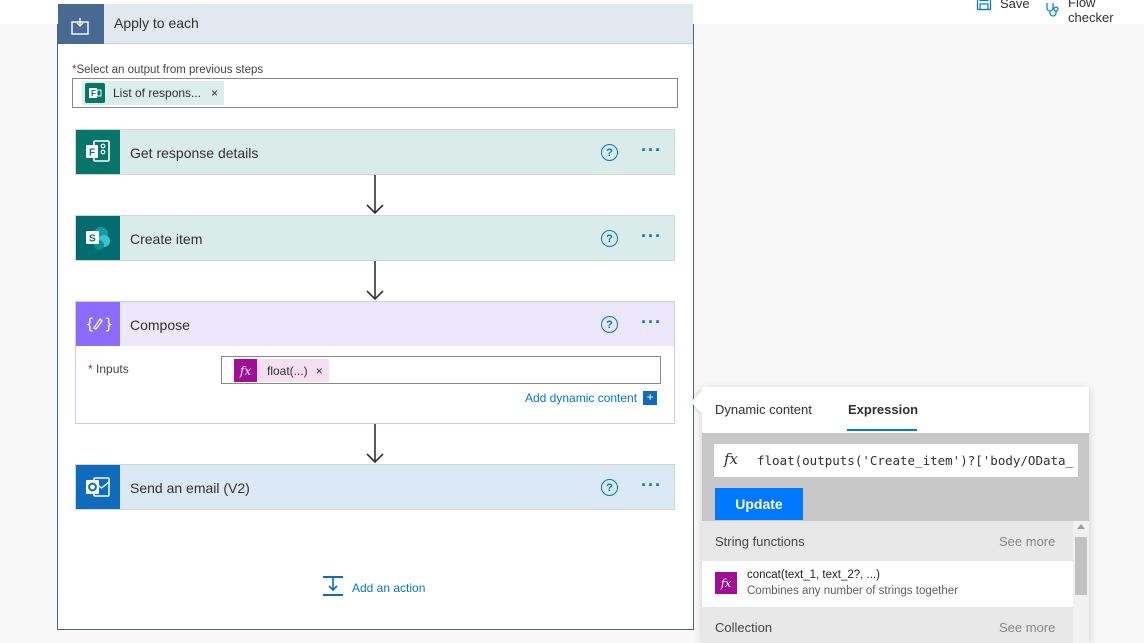 This screenshot has height=643, width=1144. I want to click on stethoscope-icon, so click(1052, 10).